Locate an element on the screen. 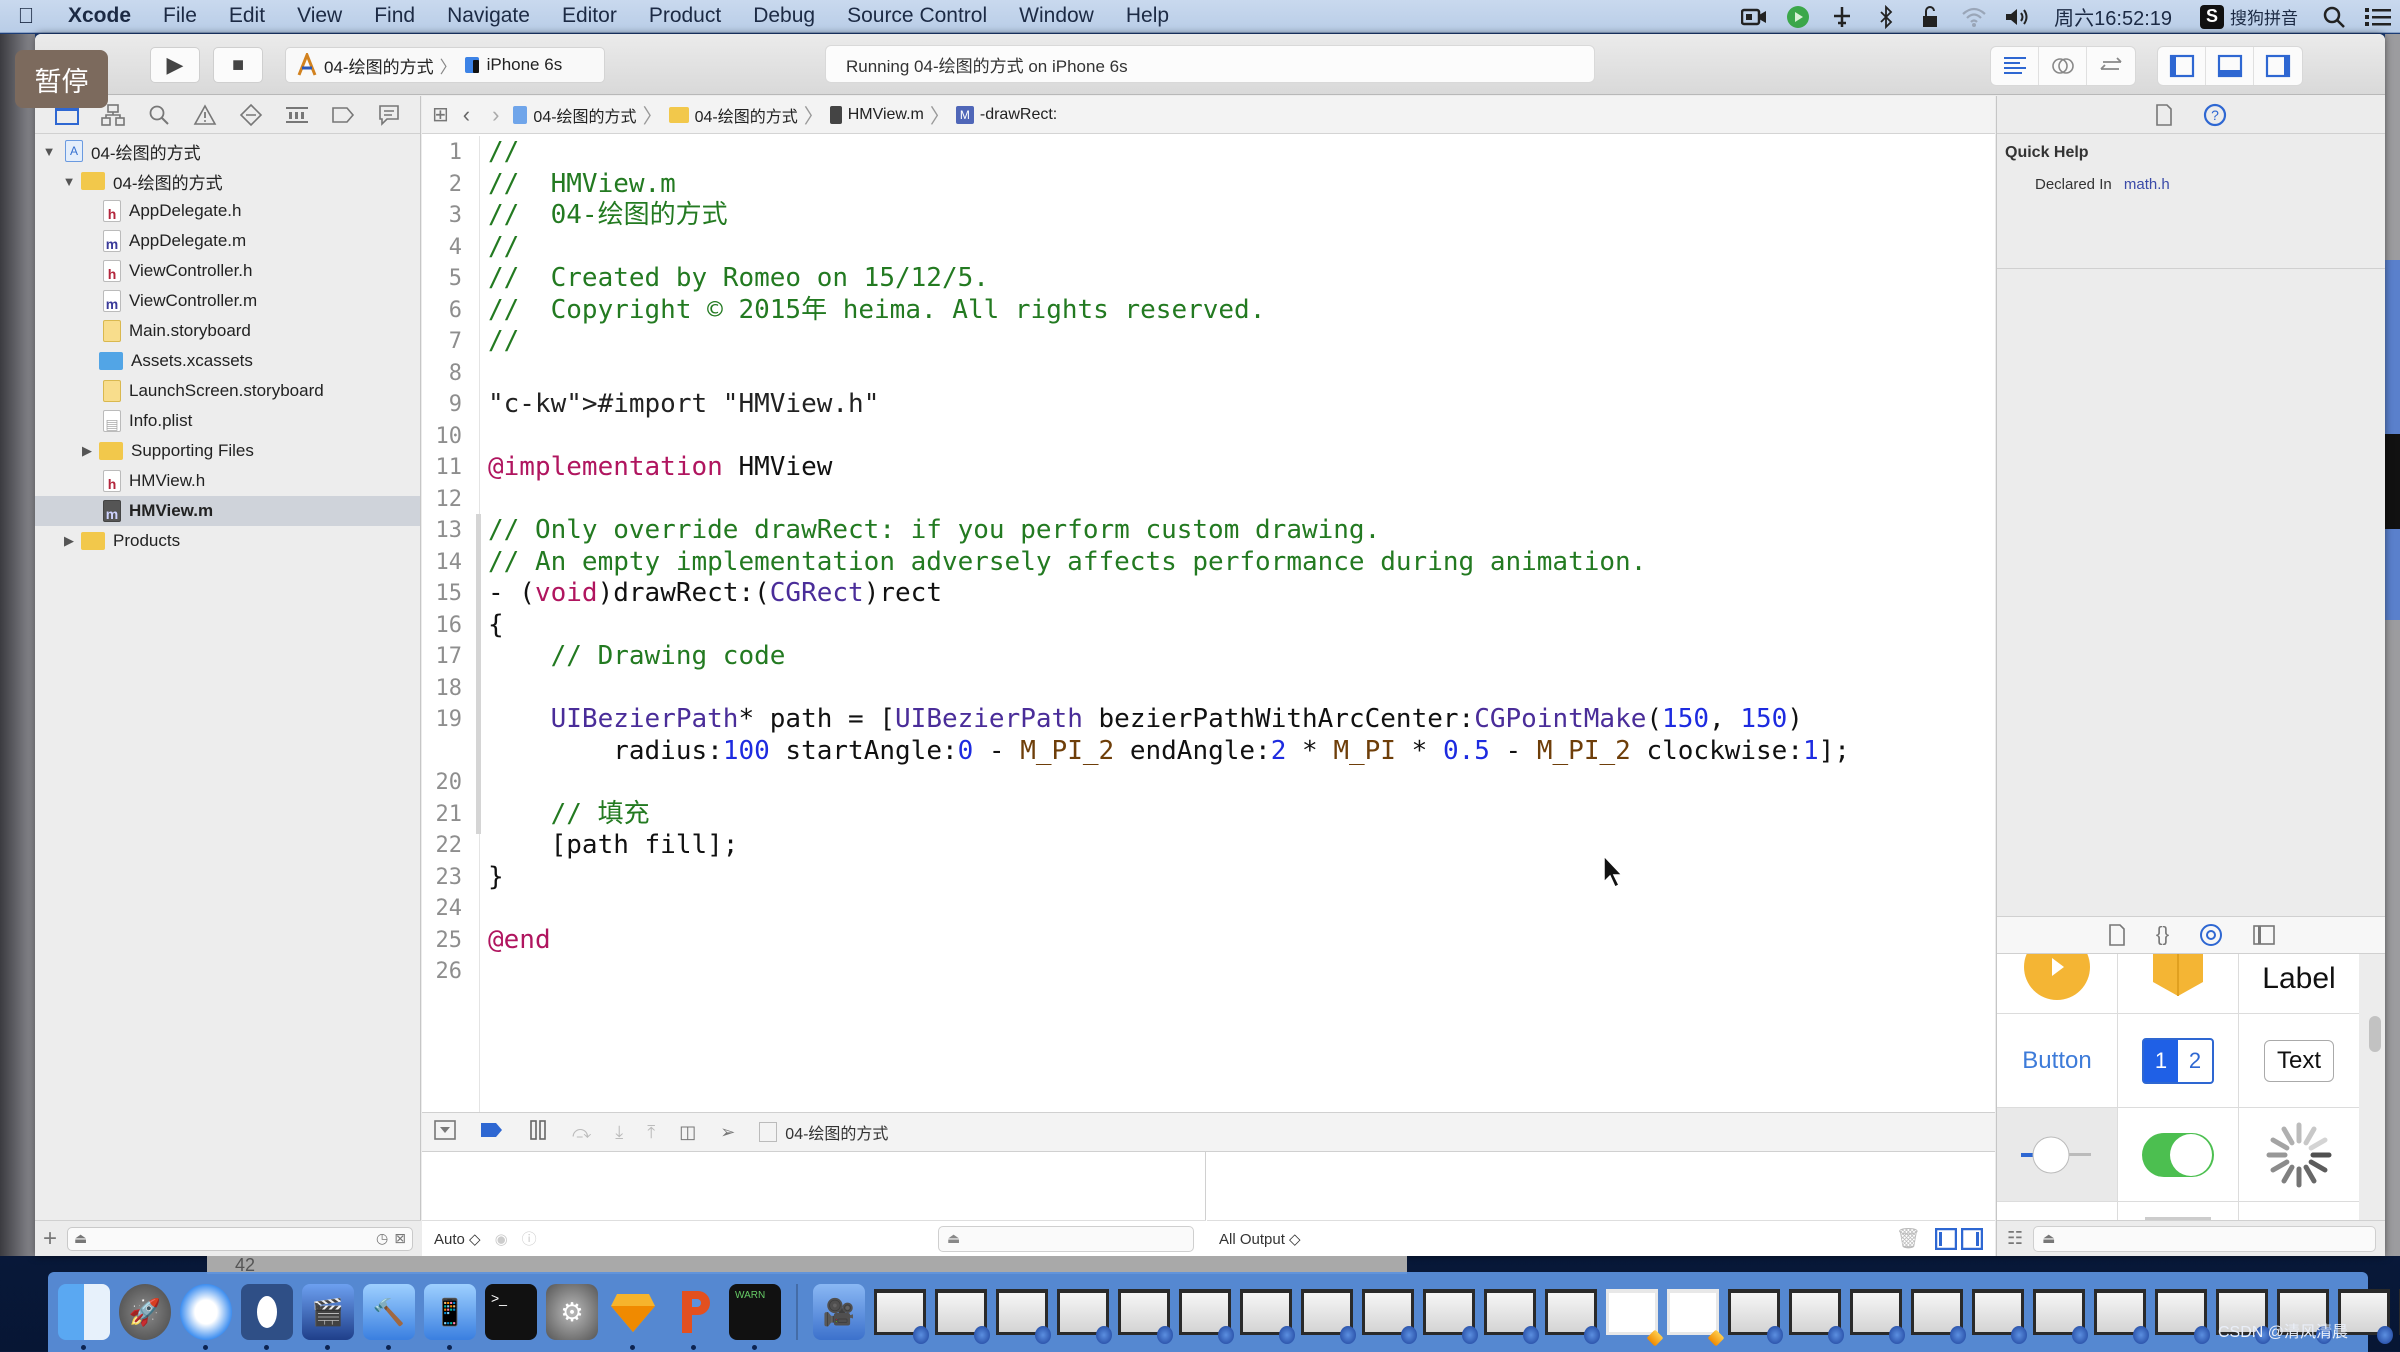 This screenshot has height=1352, width=2400. tree-group-folder: ▼ 04-绘图的方式 is located at coordinates (227, 181).